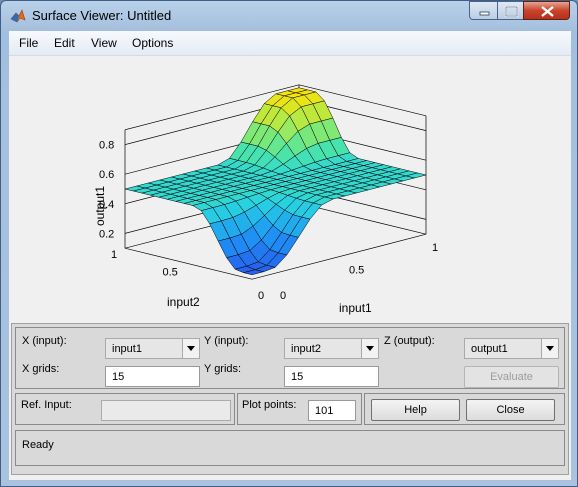 The image size is (578, 487). Describe the element at coordinates (299, 409) in the screenshot. I see `plot-points-panel: Plot points: 101` at that location.